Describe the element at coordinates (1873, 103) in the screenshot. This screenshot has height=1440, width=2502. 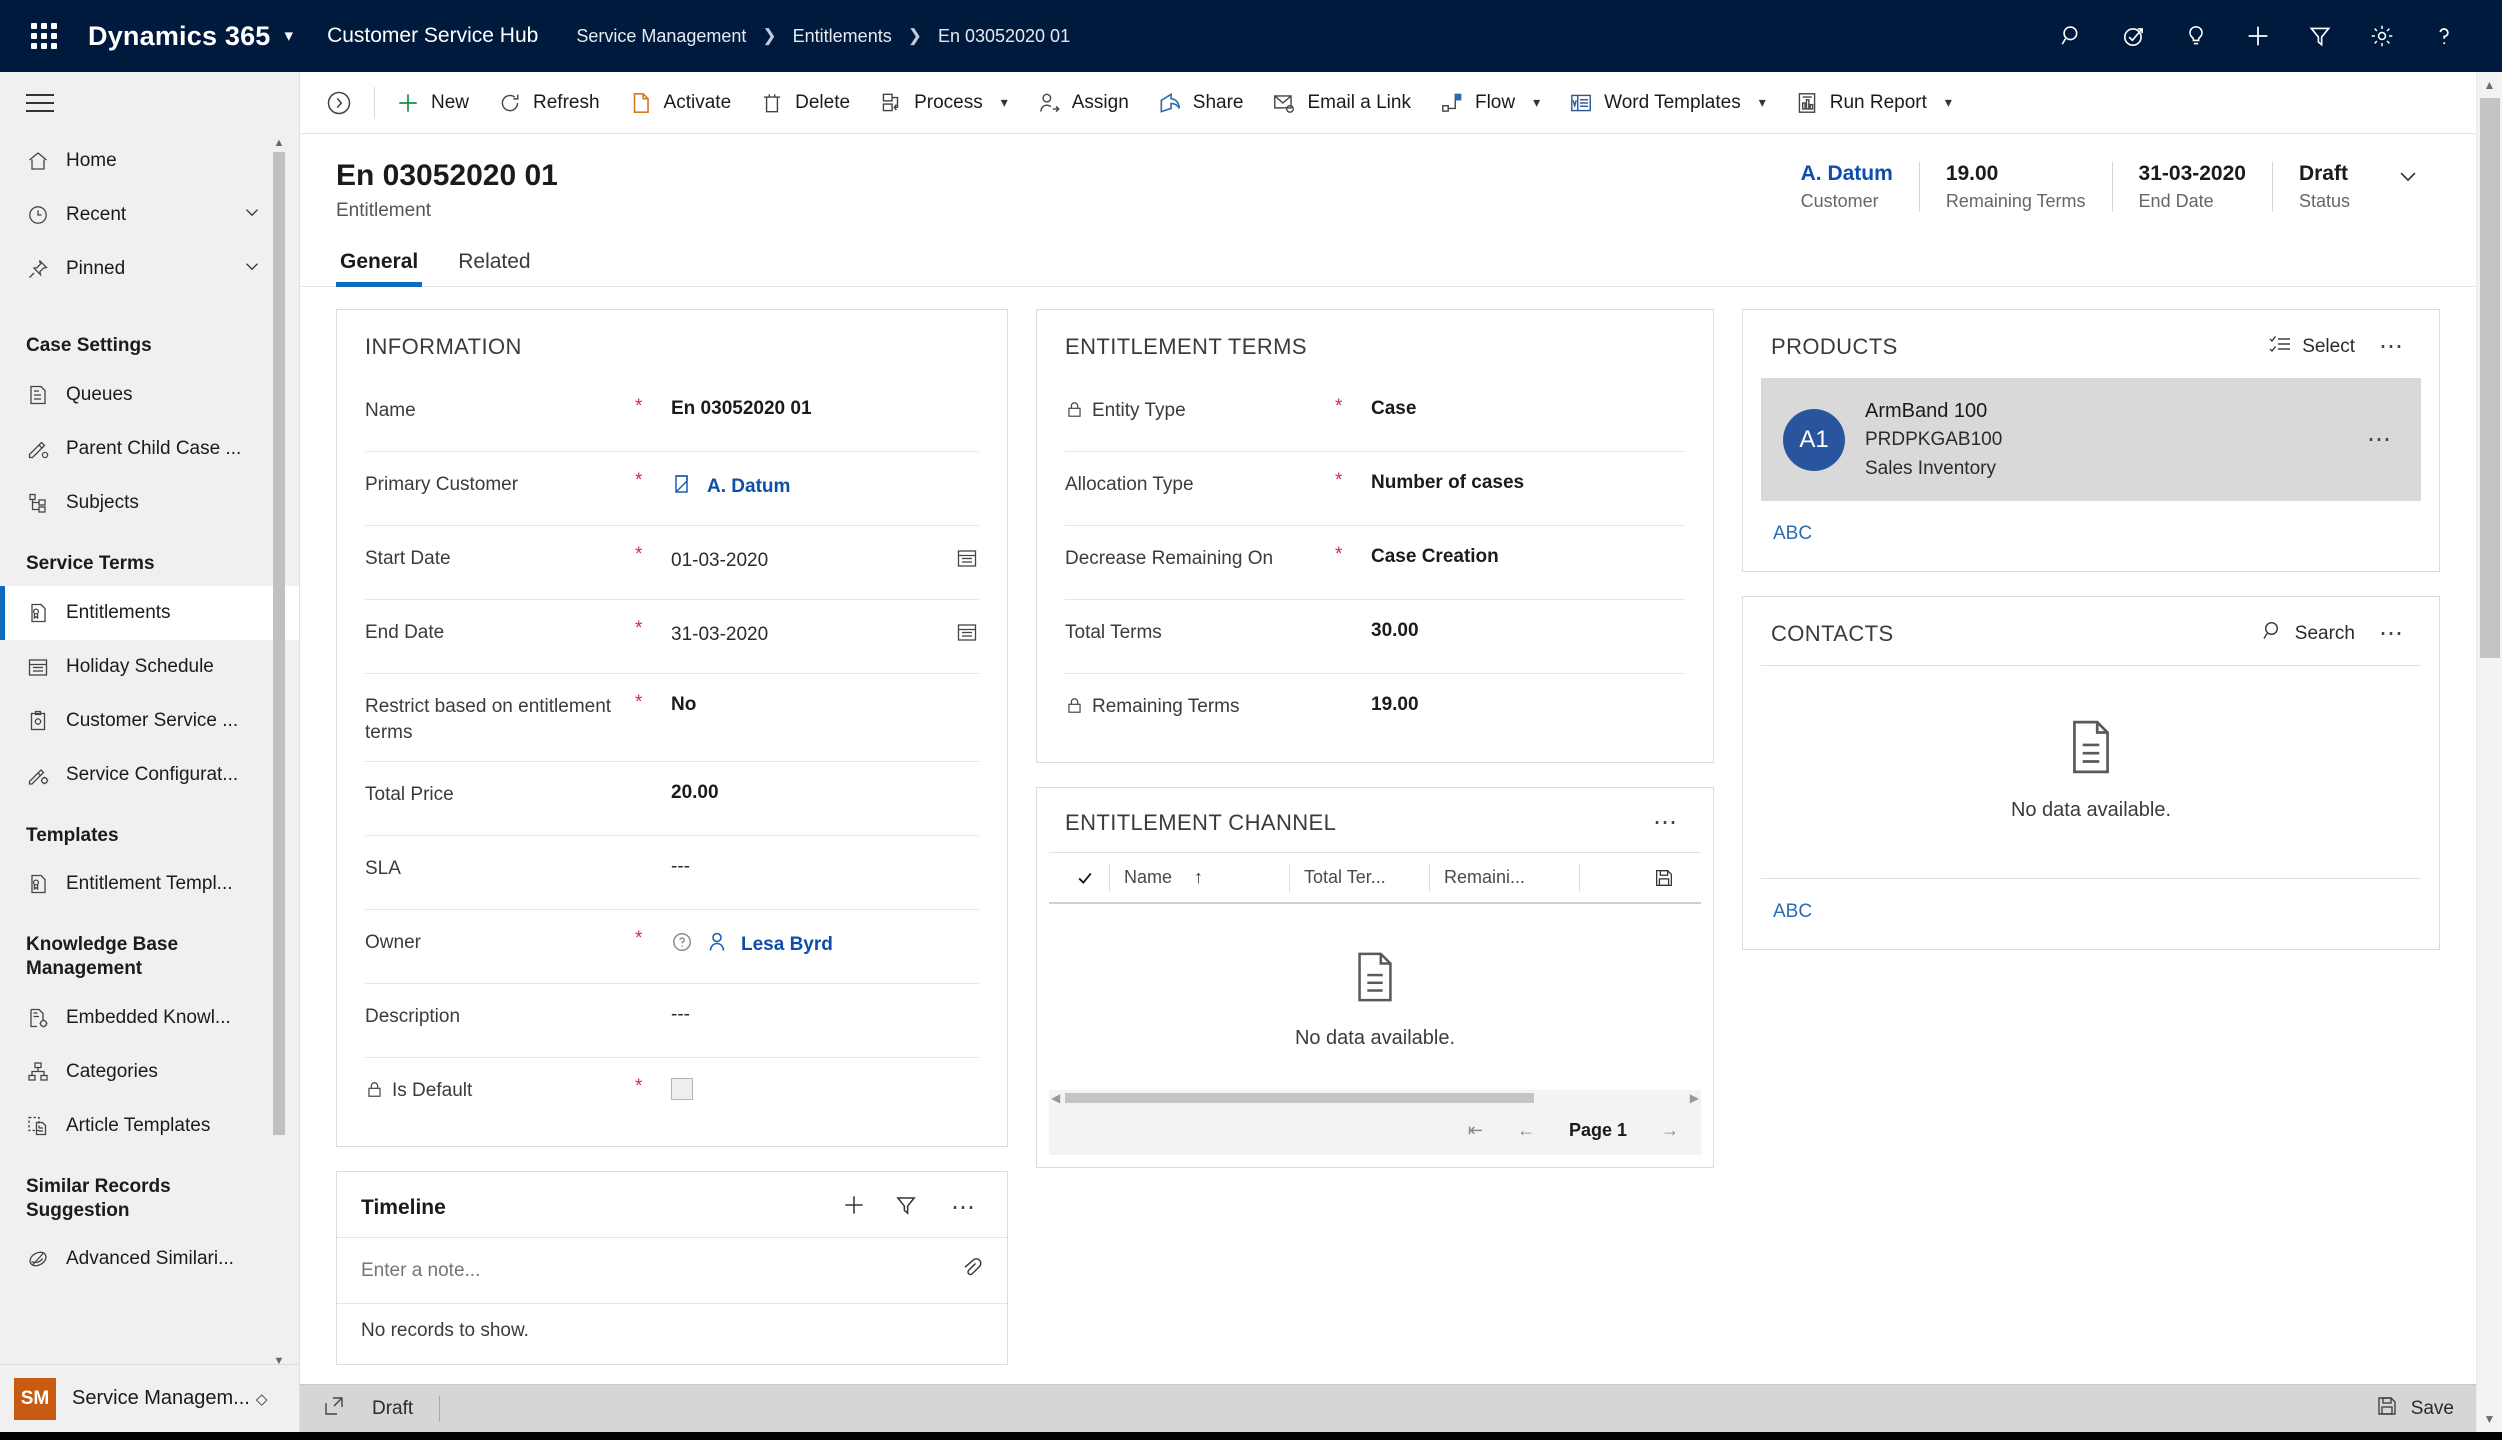
I see `command-run-report: Run Report ▾` at that location.